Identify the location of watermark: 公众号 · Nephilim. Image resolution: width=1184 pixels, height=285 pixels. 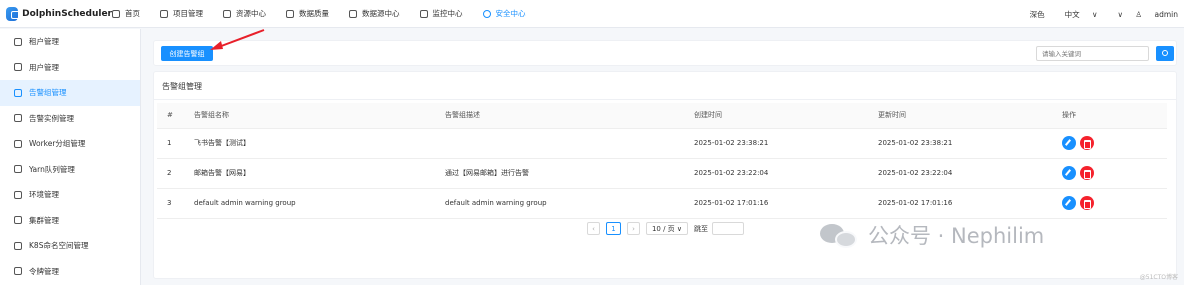
(932, 235).